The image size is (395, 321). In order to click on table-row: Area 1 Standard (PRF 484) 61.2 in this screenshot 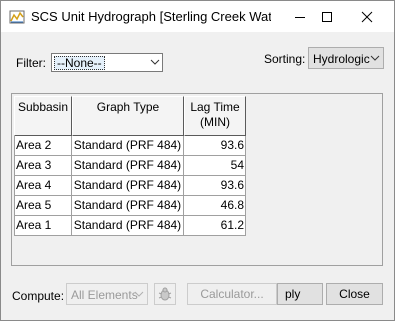, I will do `click(130, 226)`.